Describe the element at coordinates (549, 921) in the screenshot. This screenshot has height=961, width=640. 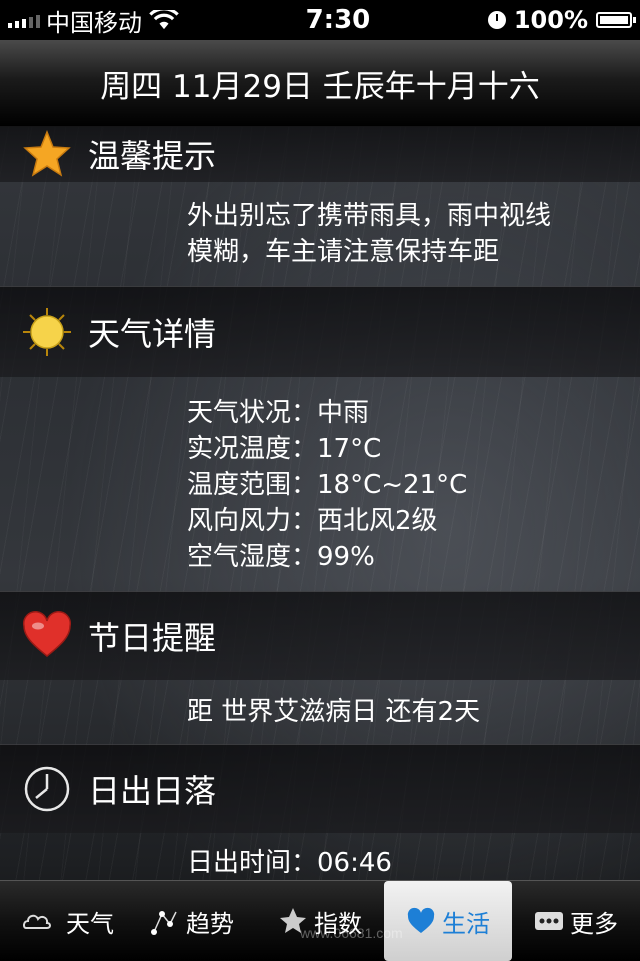
I see `more-icon` at that location.